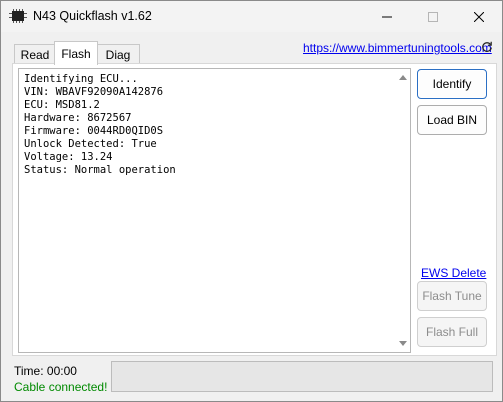  Describe the element at coordinates (403, 77) in the screenshot. I see `scroll-up-arrow-icon` at that location.